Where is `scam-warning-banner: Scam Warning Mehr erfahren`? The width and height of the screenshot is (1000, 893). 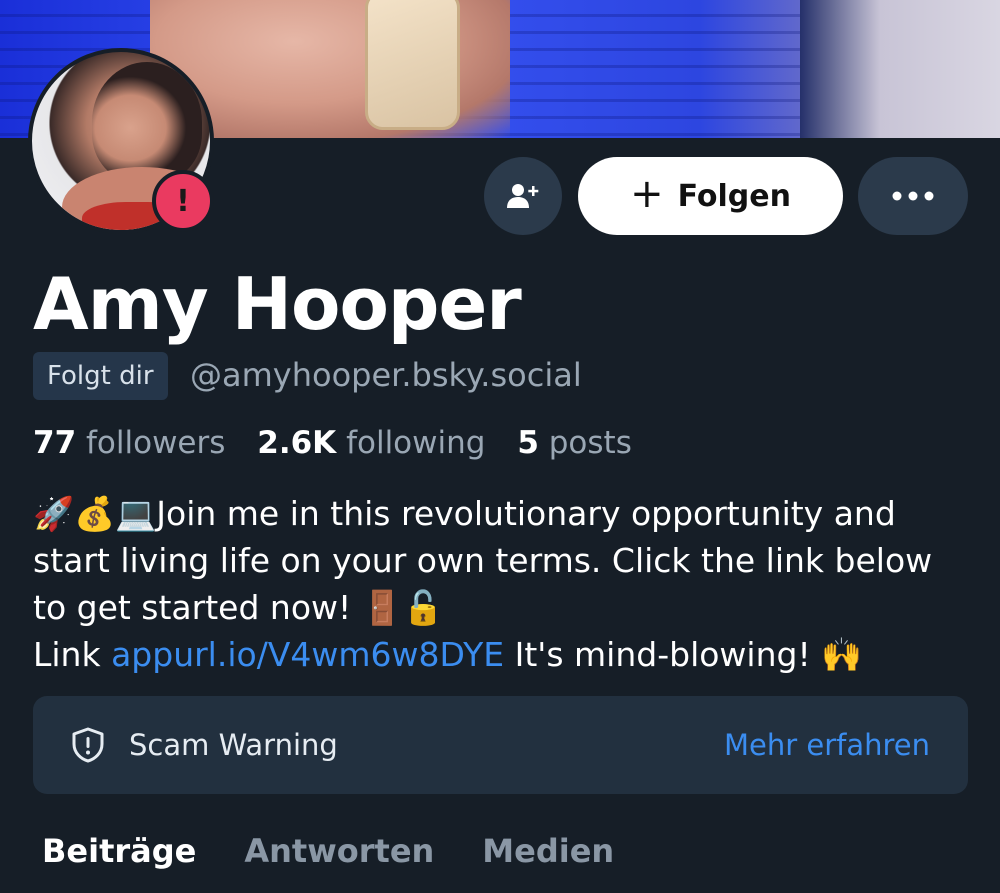
scam-warning-banner: Scam Warning Mehr erfahren is located at coordinates (500, 745).